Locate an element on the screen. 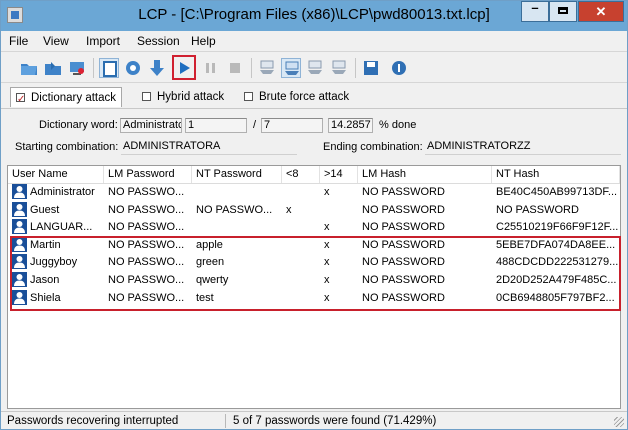 This screenshot has height=430, width=628. menu-file: File is located at coordinates (18, 41).